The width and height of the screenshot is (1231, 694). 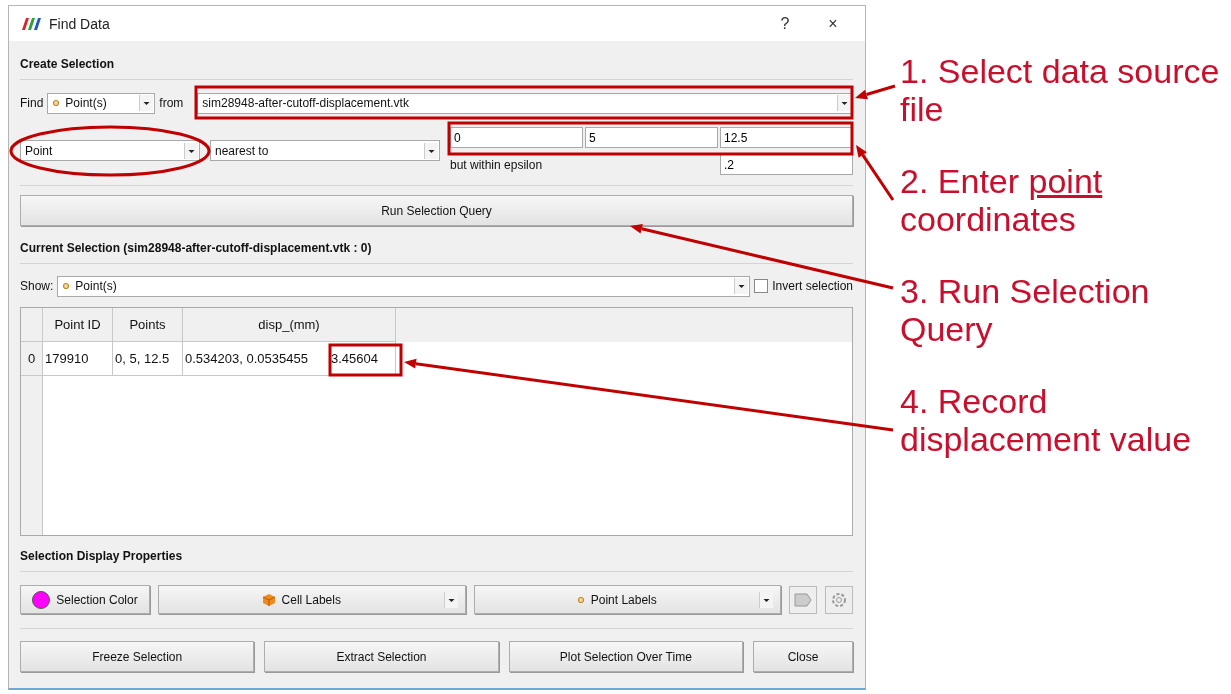 What do you see at coordinates (1060, 90) in the screenshot?
I see `annotation-text: 1. Select data source file` at bounding box center [1060, 90].